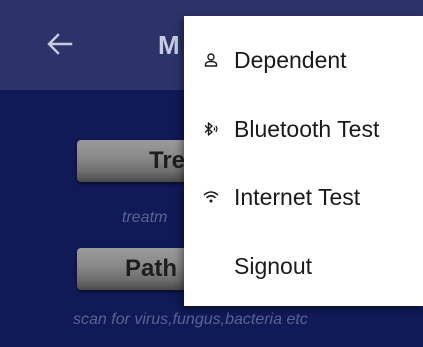 This screenshot has height=347, width=423. I want to click on arrow-left-icon, so click(60, 44).